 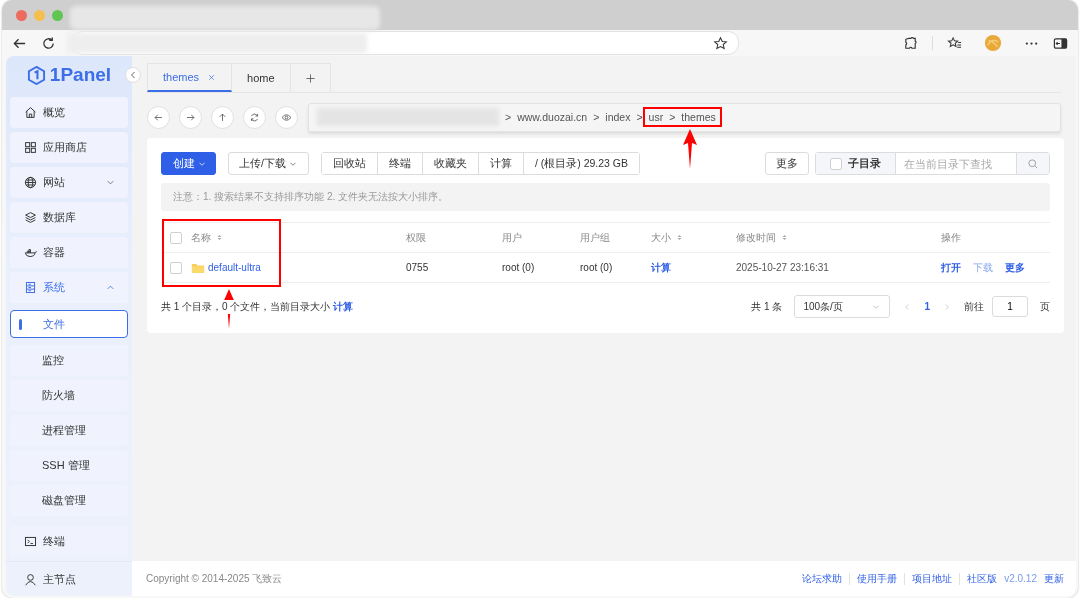 What do you see at coordinates (201, 237) in the screenshot?
I see `column-header: 名称` at bounding box center [201, 237].